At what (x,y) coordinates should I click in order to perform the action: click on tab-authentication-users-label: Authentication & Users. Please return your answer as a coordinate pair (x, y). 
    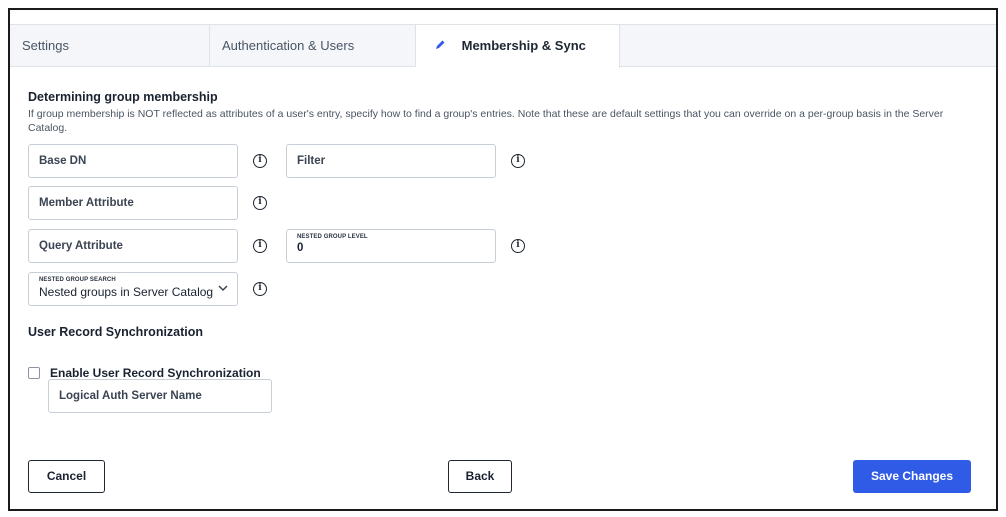
    Looking at the image, I should click on (288, 45).